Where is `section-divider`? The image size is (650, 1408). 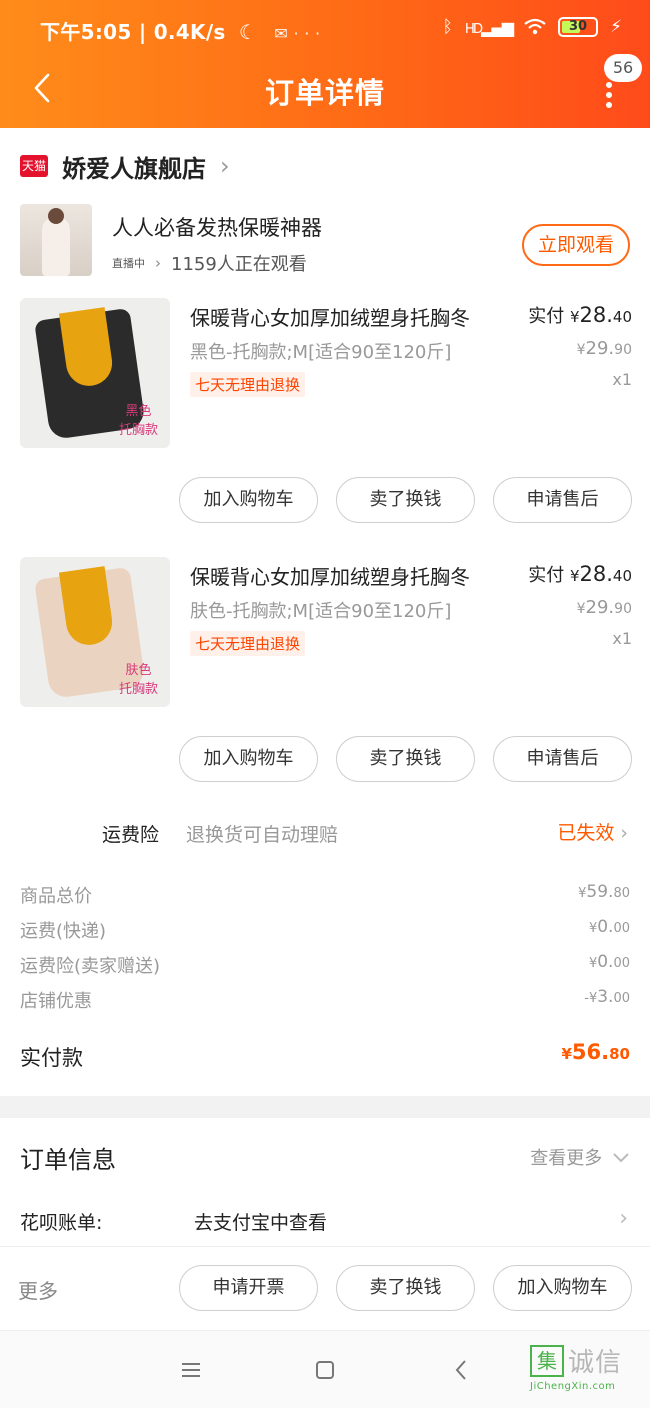 section-divider is located at coordinates (325, 1107).